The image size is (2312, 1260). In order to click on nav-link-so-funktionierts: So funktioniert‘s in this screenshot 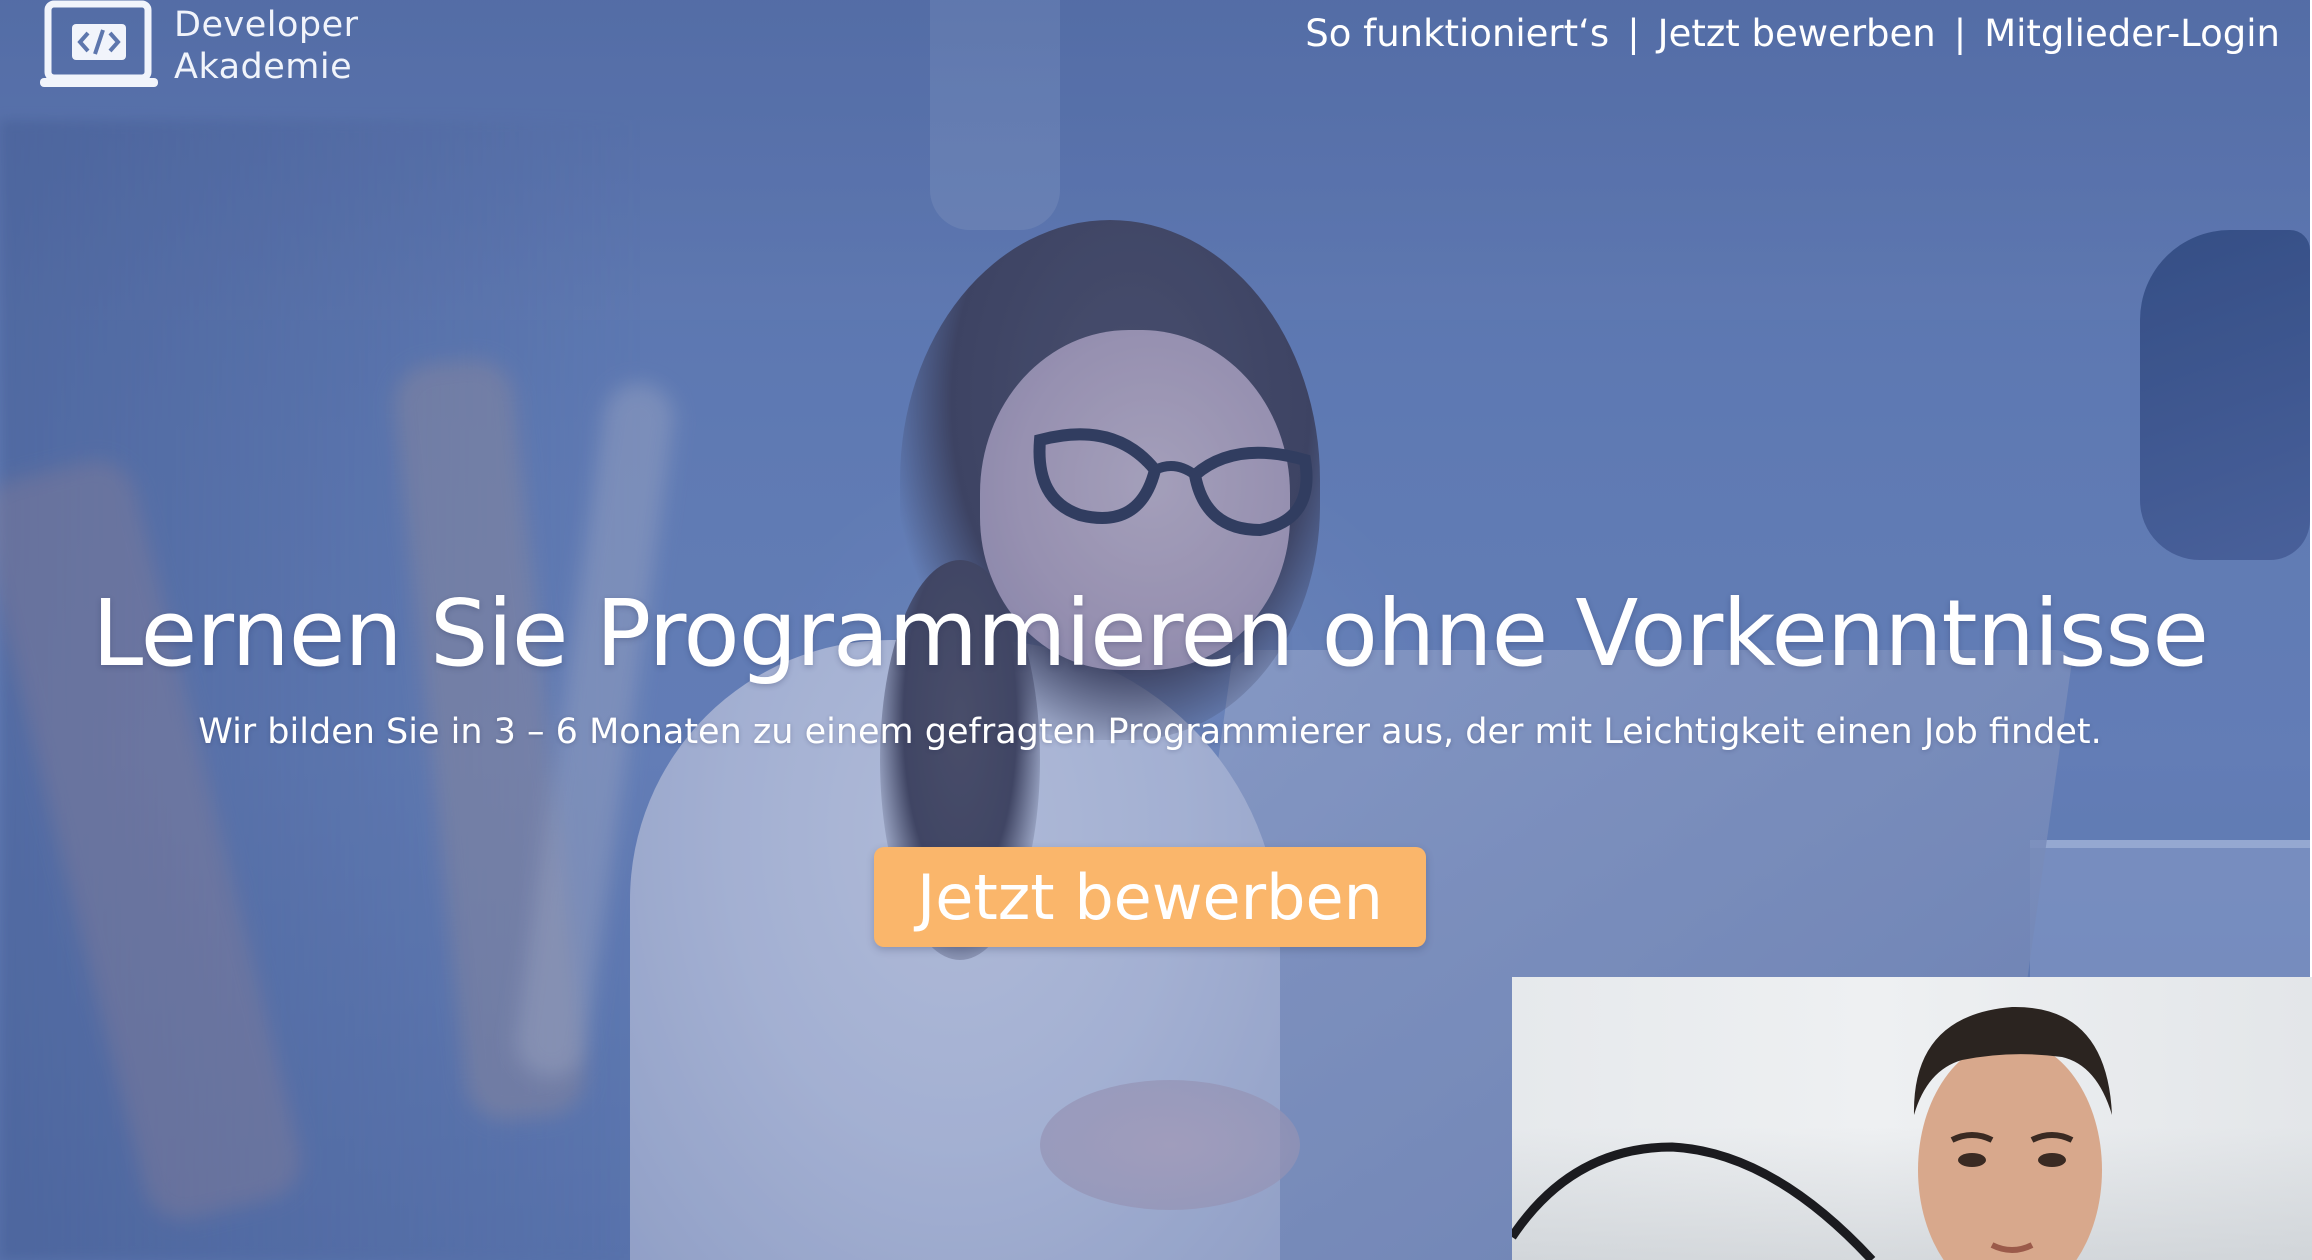, I will do `click(1457, 33)`.